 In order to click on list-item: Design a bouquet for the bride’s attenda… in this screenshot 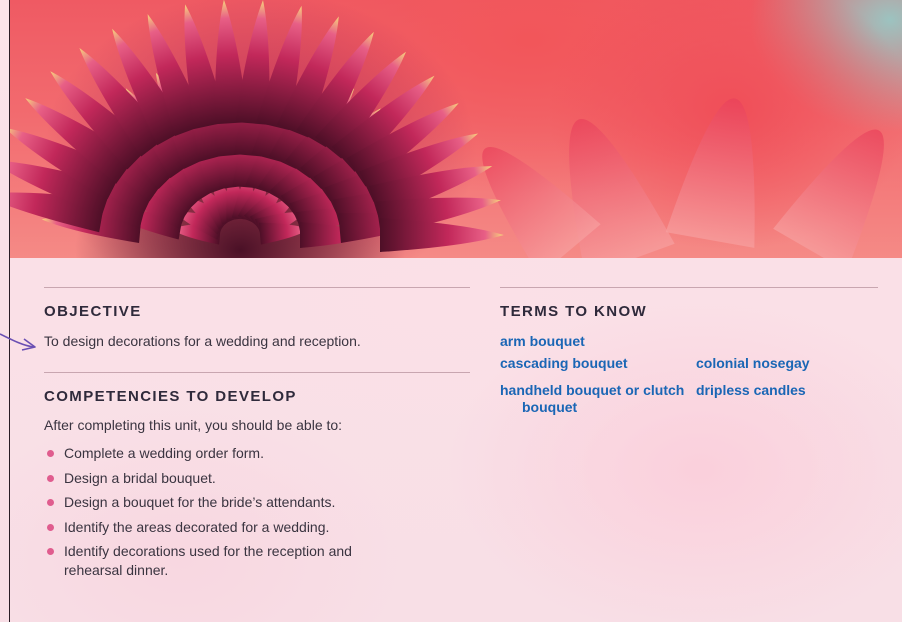, I will do `click(224, 502)`.